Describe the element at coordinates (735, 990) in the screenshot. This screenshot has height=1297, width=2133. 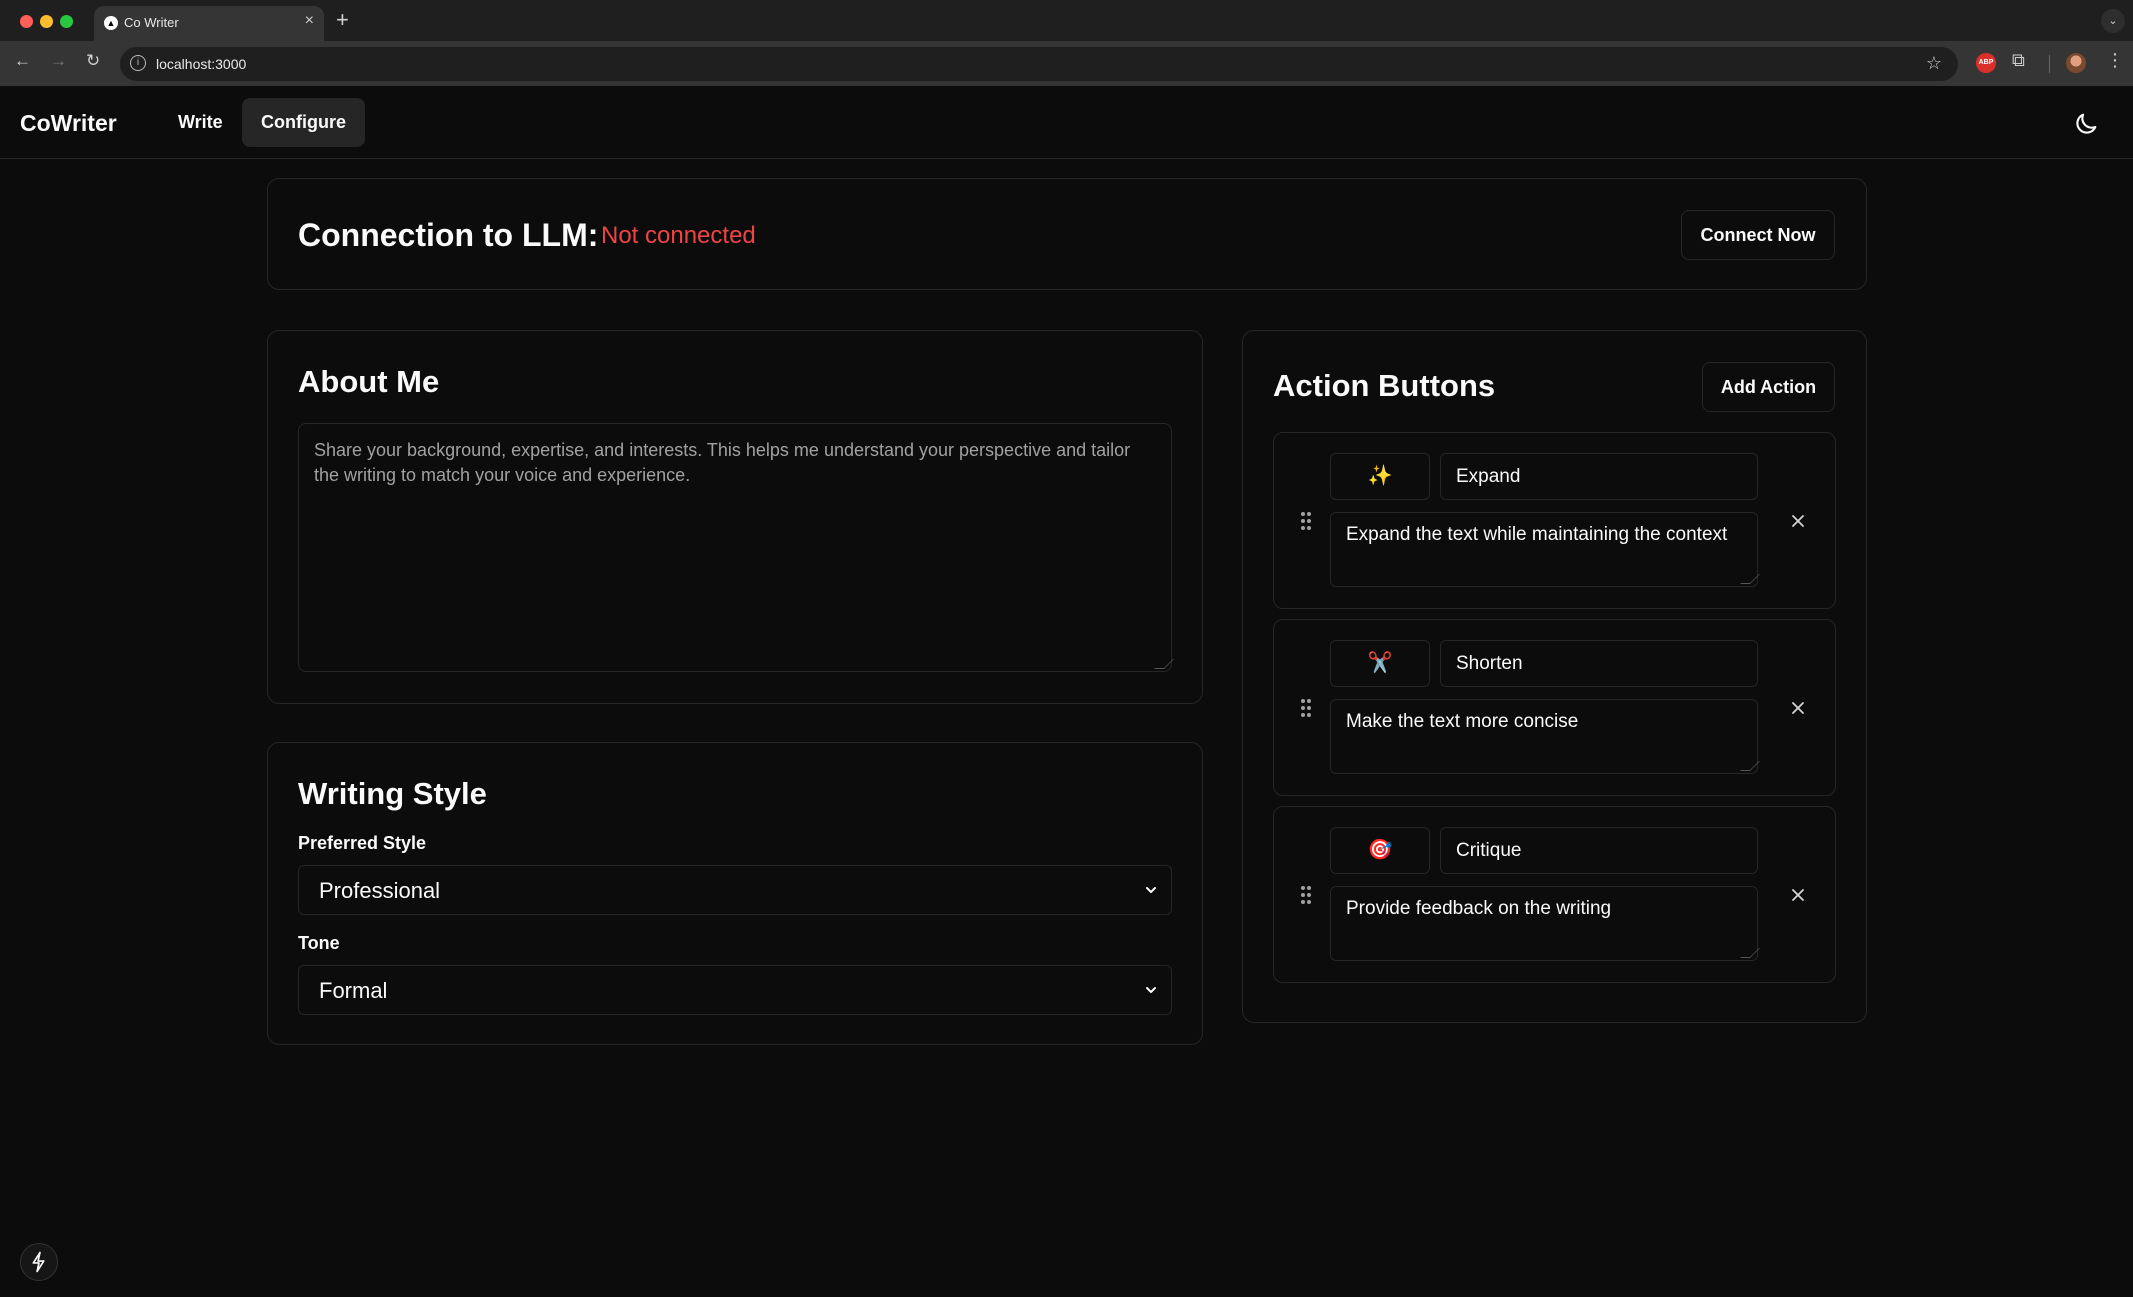
I see `tone-select: Formal` at that location.